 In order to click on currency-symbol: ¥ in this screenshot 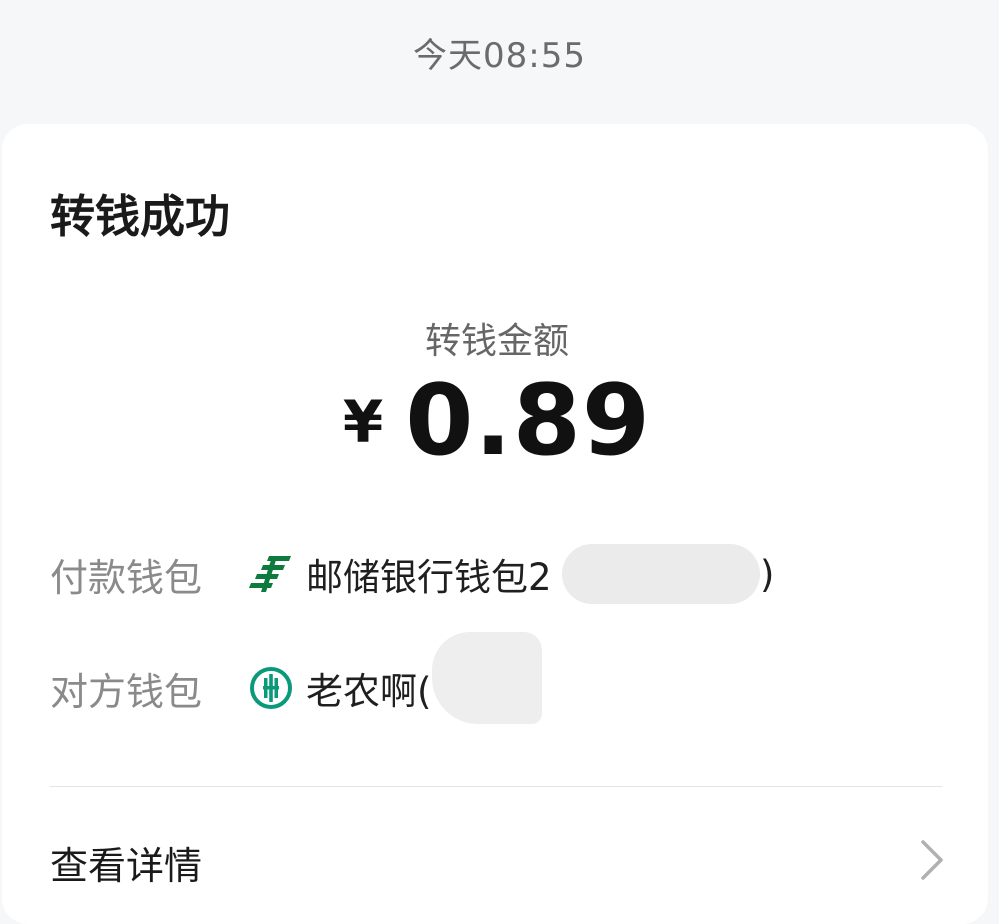, I will do `click(363, 422)`.